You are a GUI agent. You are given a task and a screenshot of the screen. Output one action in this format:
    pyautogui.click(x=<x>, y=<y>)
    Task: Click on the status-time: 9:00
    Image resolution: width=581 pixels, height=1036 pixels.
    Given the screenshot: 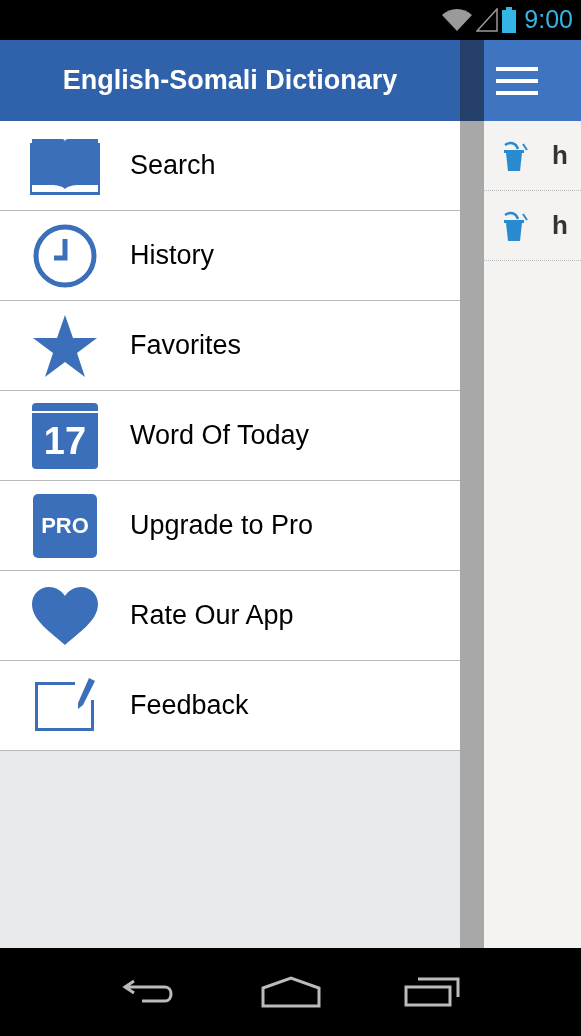 What is the action you would take?
    pyautogui.click(x=548, y=20)
    